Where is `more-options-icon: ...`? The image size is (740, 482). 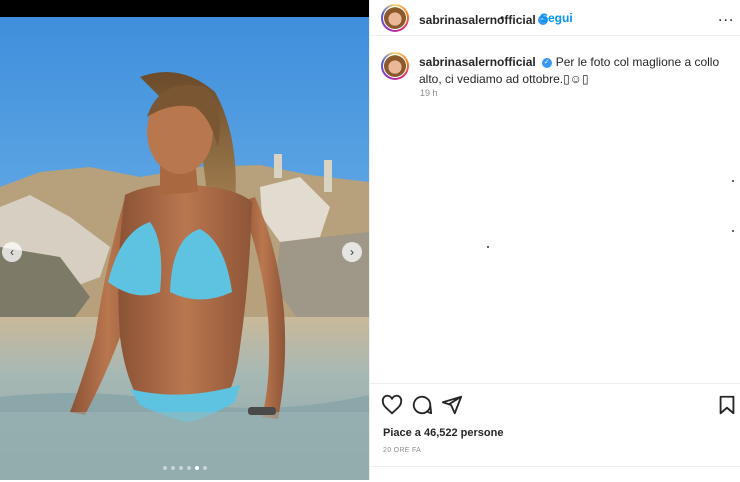
more-options-icon: ... is located at coordinates (726, 17).